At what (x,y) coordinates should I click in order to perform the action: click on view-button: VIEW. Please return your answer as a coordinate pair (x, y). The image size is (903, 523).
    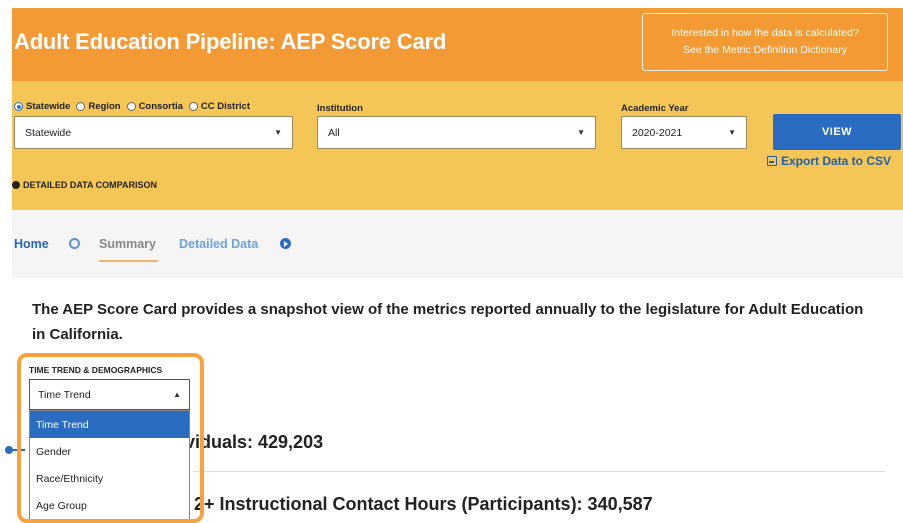
    Looking at the image, I should click on (837, 132).